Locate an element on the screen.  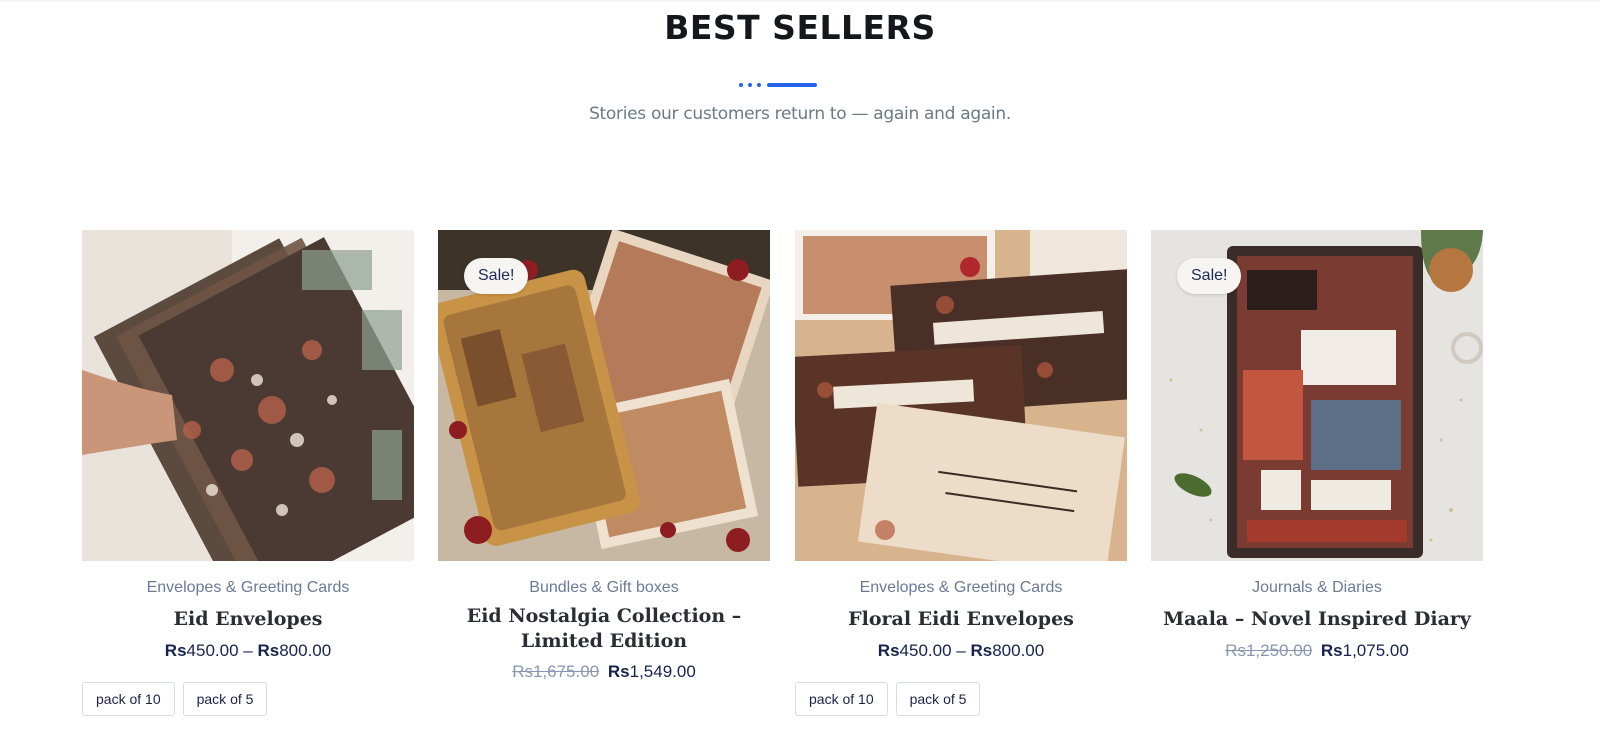
old-price: Rs1,250.00 is located at coordinates (1268, 650).